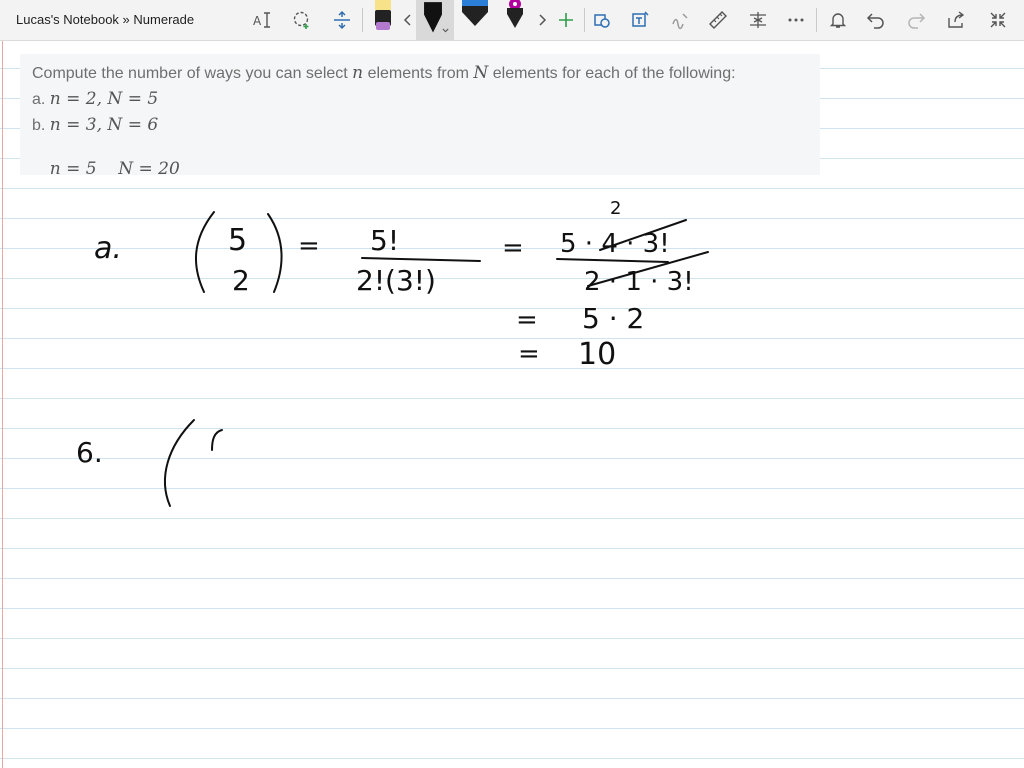 This screenshot has height=768, width=1024. I want to click on text-to-ink-icon: A, so click(262, 20).